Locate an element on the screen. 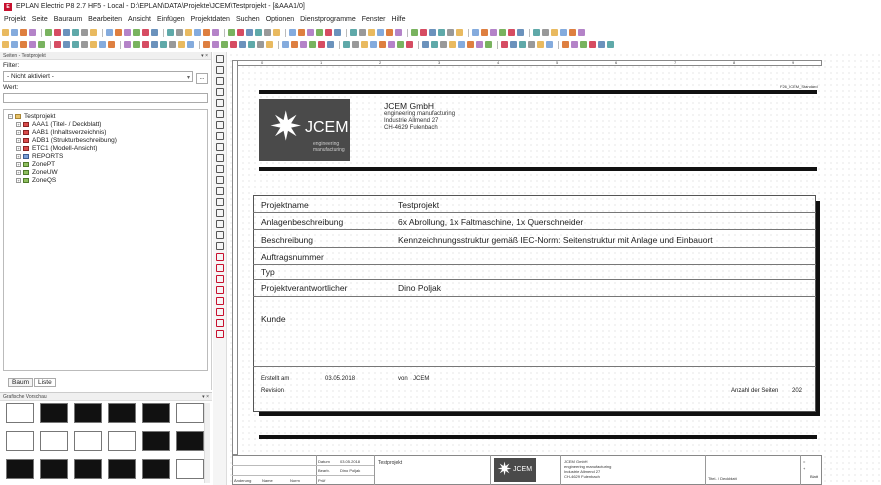 The image size is (881, 485). tree-item: + ETC1 (Modell-Ansicht) is located at coordinates (105, 148).